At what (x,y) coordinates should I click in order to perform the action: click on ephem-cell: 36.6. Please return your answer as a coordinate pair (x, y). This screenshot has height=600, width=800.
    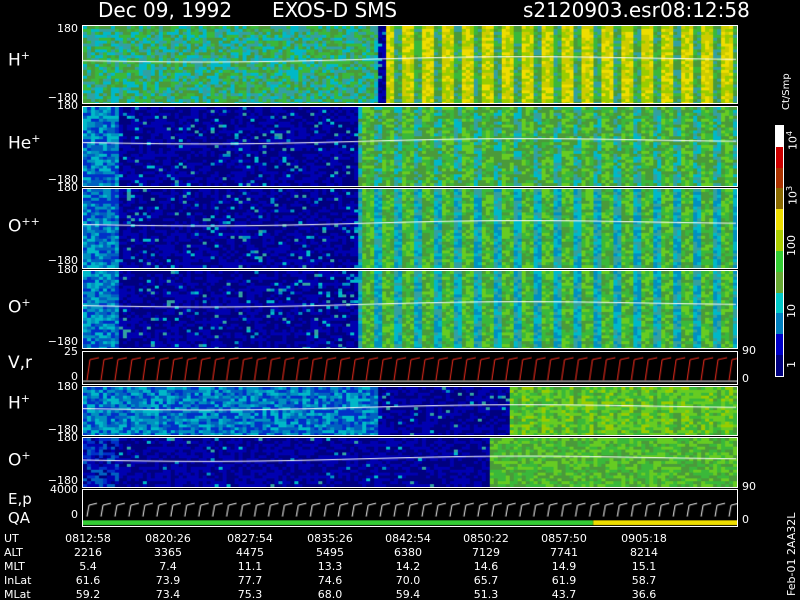
    Looking at the image, I should click on (644, 594).